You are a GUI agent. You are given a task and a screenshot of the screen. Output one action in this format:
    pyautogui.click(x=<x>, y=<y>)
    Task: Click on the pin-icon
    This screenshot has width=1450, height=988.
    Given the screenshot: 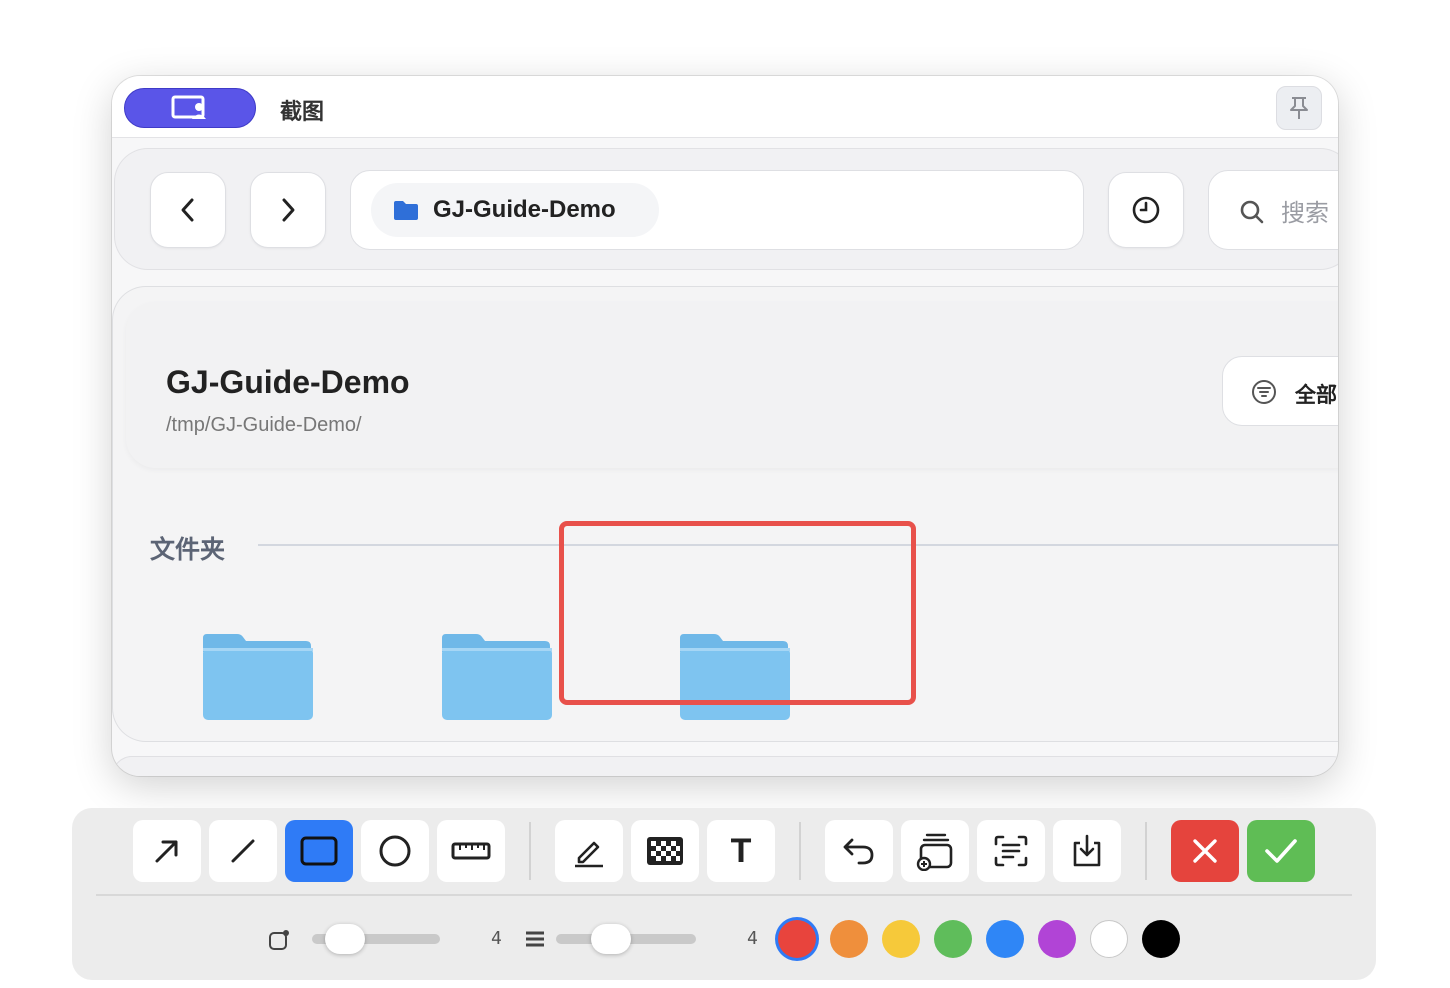 What is the action you would take?
    pyautogui.click(x=1299, y=108)
    